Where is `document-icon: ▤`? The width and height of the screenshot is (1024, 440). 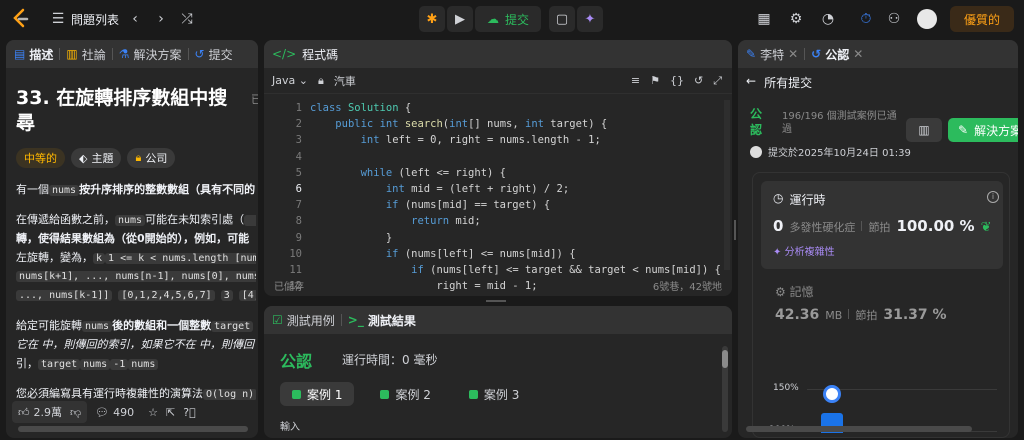 document-icon: ▤ is located at coordinates (20, 54).